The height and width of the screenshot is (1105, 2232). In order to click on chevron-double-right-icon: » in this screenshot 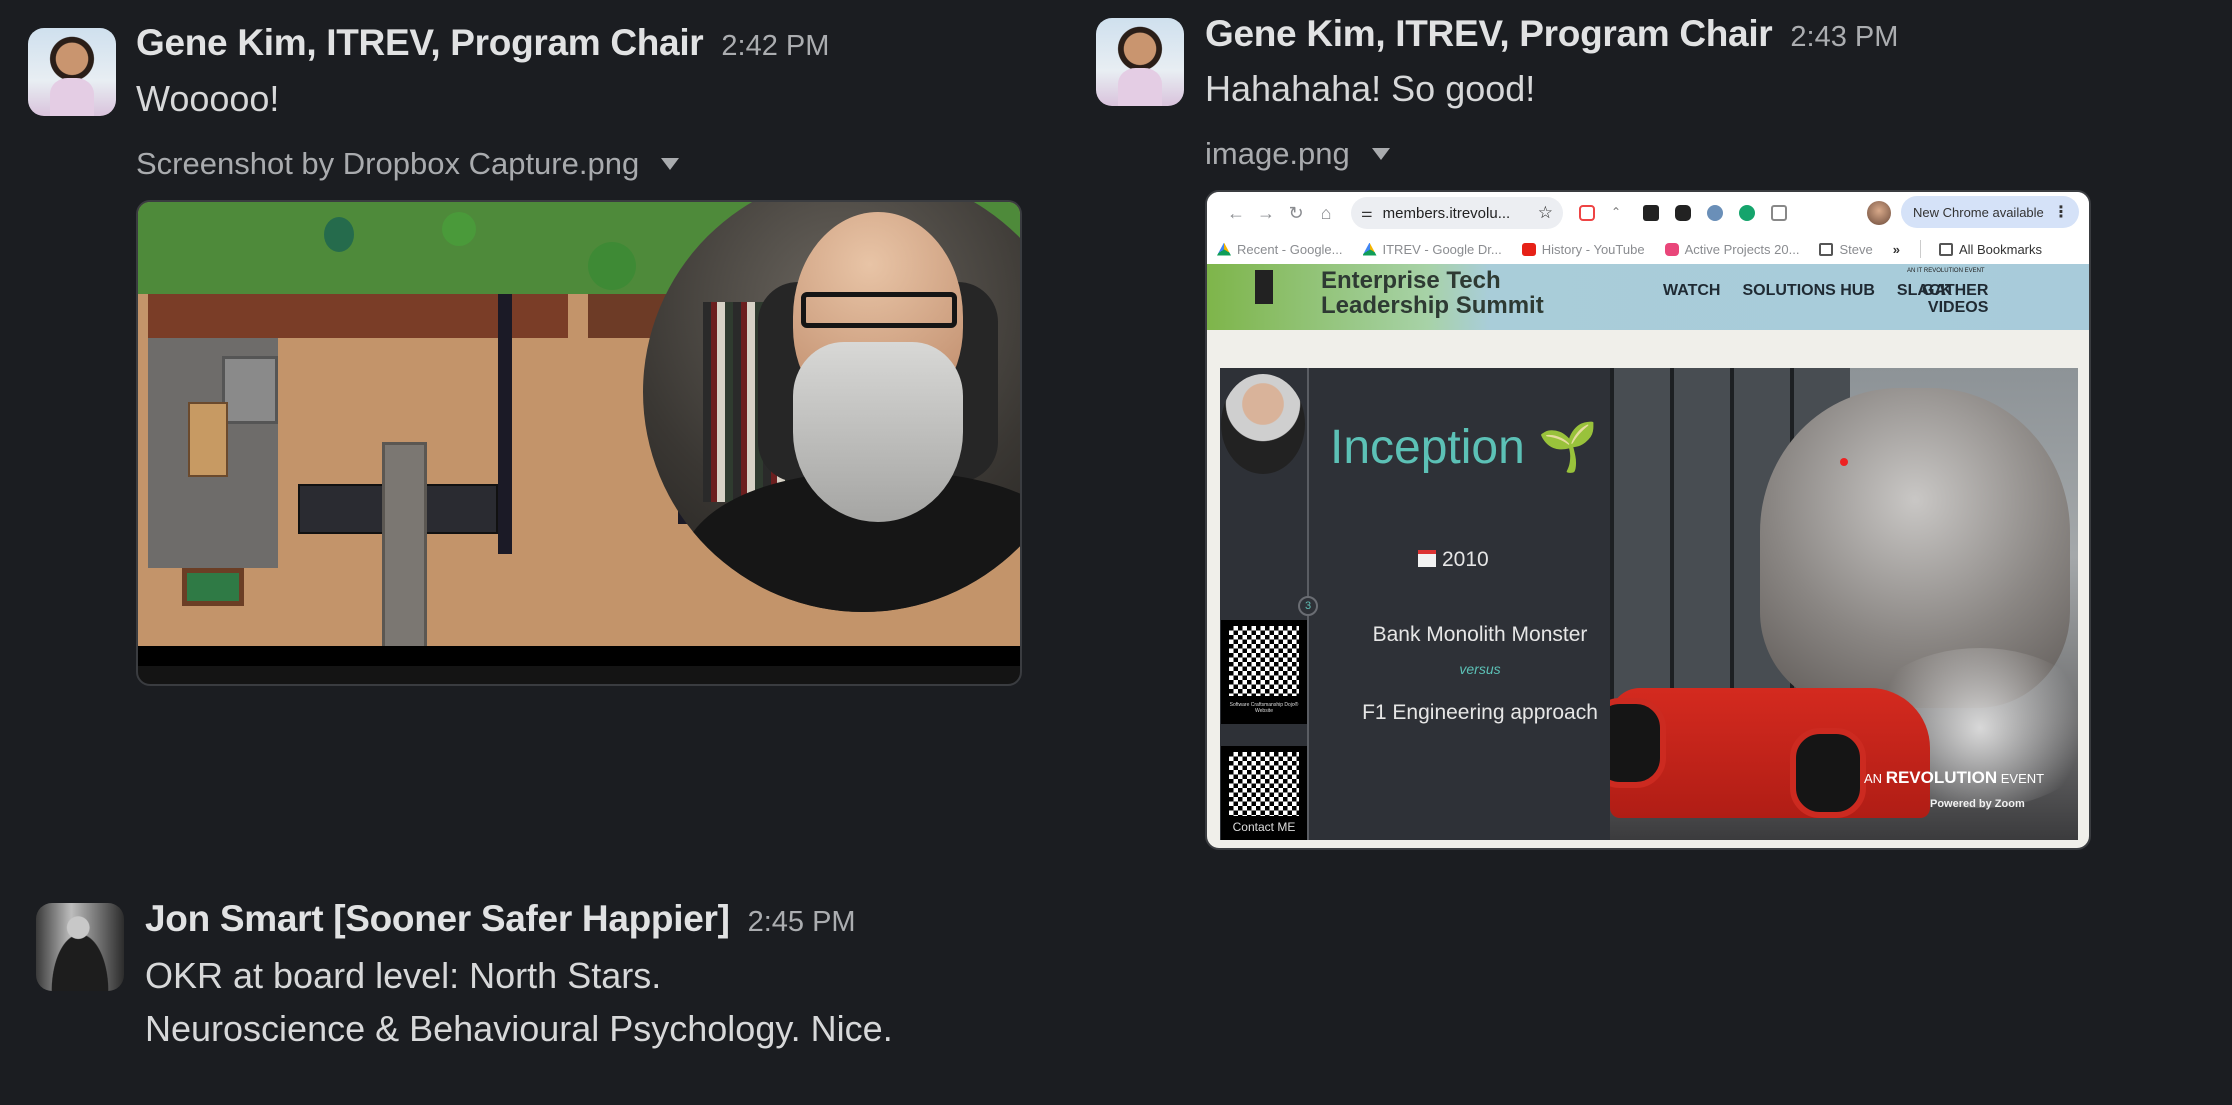, I will do `click(1896, 249)`.